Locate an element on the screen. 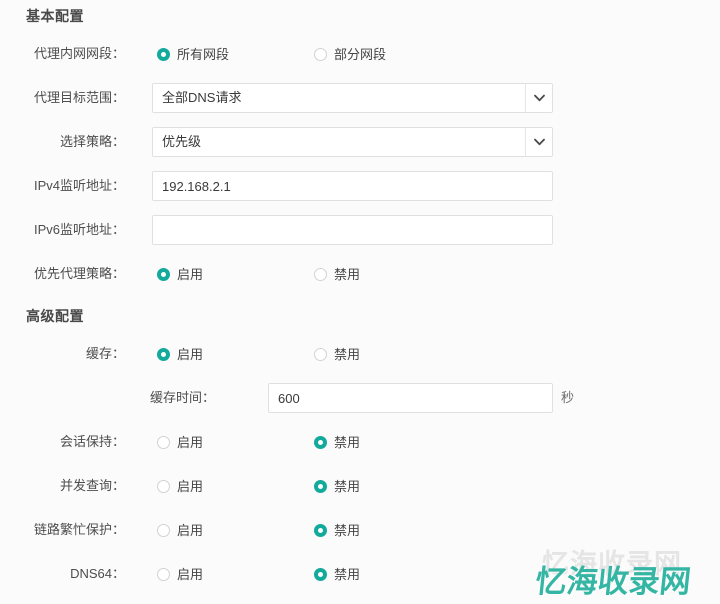  row-ipv6-listen-address: IPv6监听地址： is located at coordinates (360, 230).